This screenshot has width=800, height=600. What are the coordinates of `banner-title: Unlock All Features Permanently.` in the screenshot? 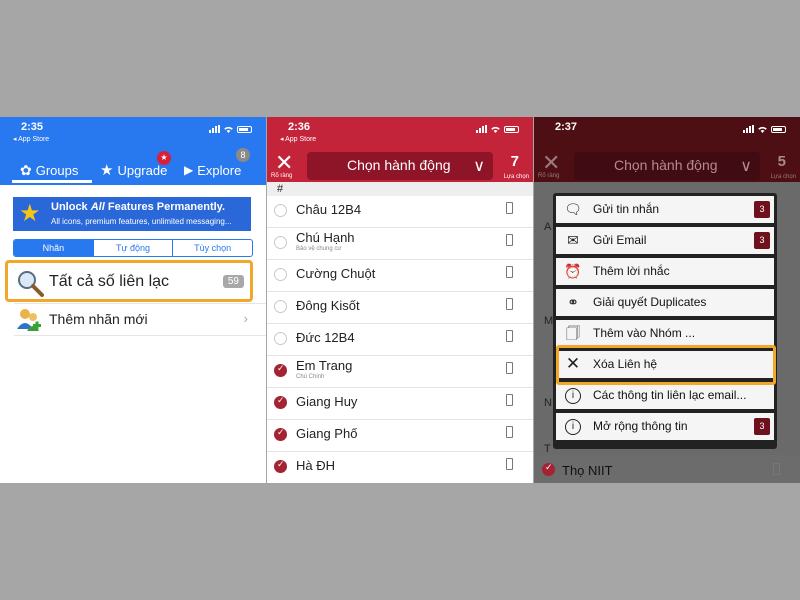 It's located at (138, 207).